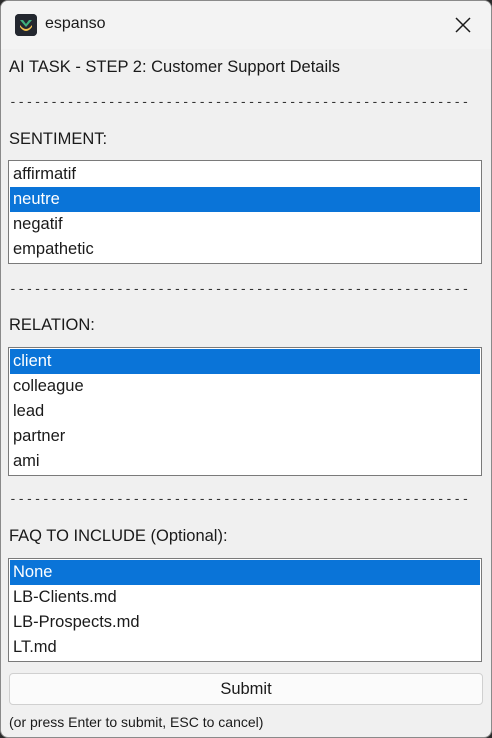 This screenshot has width=492, height=738. What do you see at coordinates (245, 572) in the screenshot?
I see `list-option: None` at bounding box center [245, 572].